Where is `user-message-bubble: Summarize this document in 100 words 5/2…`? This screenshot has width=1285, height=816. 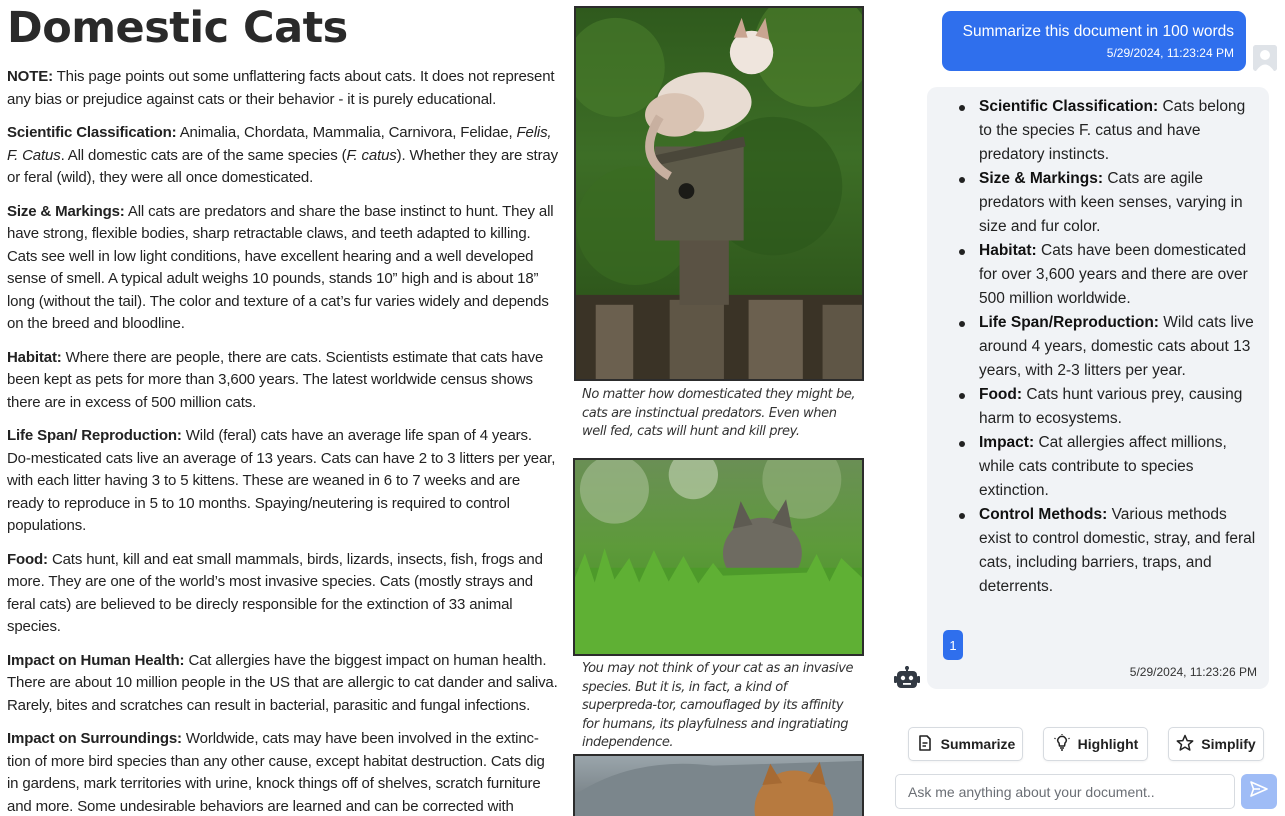
user-message-bubble: Summarize this document in 100 words 5/2… is located at coordinates (1094, 41).